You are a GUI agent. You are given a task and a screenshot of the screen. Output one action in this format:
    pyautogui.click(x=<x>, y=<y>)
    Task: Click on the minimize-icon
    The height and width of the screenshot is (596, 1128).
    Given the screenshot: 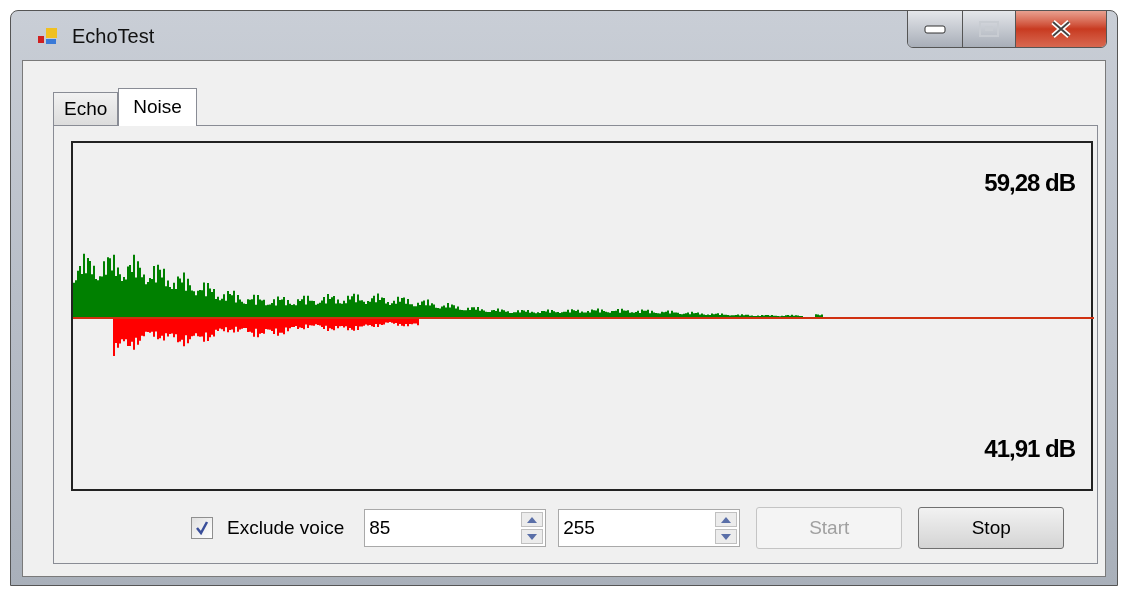 What is the action you would take?
    pyautogui.click(x=935, y=29)
    